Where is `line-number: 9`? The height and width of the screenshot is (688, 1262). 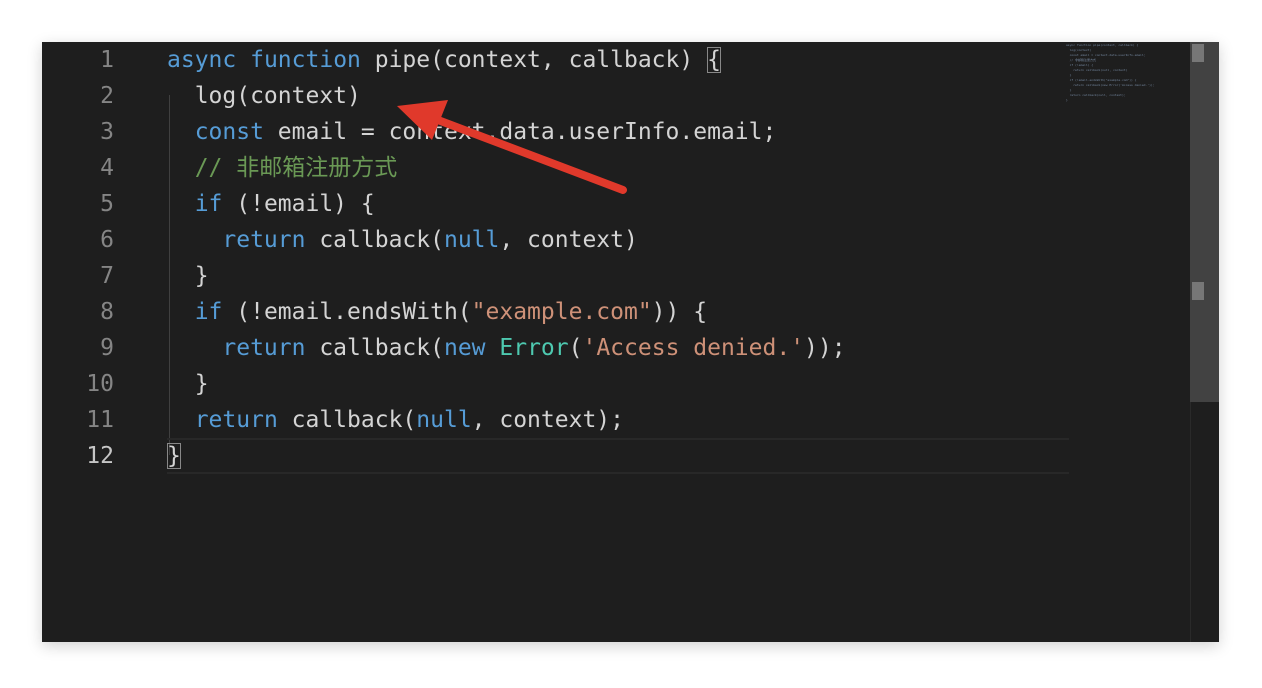 line-number: 9 is located at coordinates (107, 348).